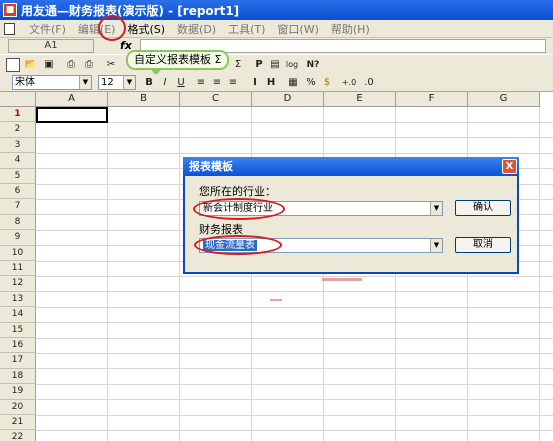 The image size is (553, 441). What do you see at coordinates (259, 65) in the screenshot?
I see `p-icon: P` at bounding box center [259, 65].